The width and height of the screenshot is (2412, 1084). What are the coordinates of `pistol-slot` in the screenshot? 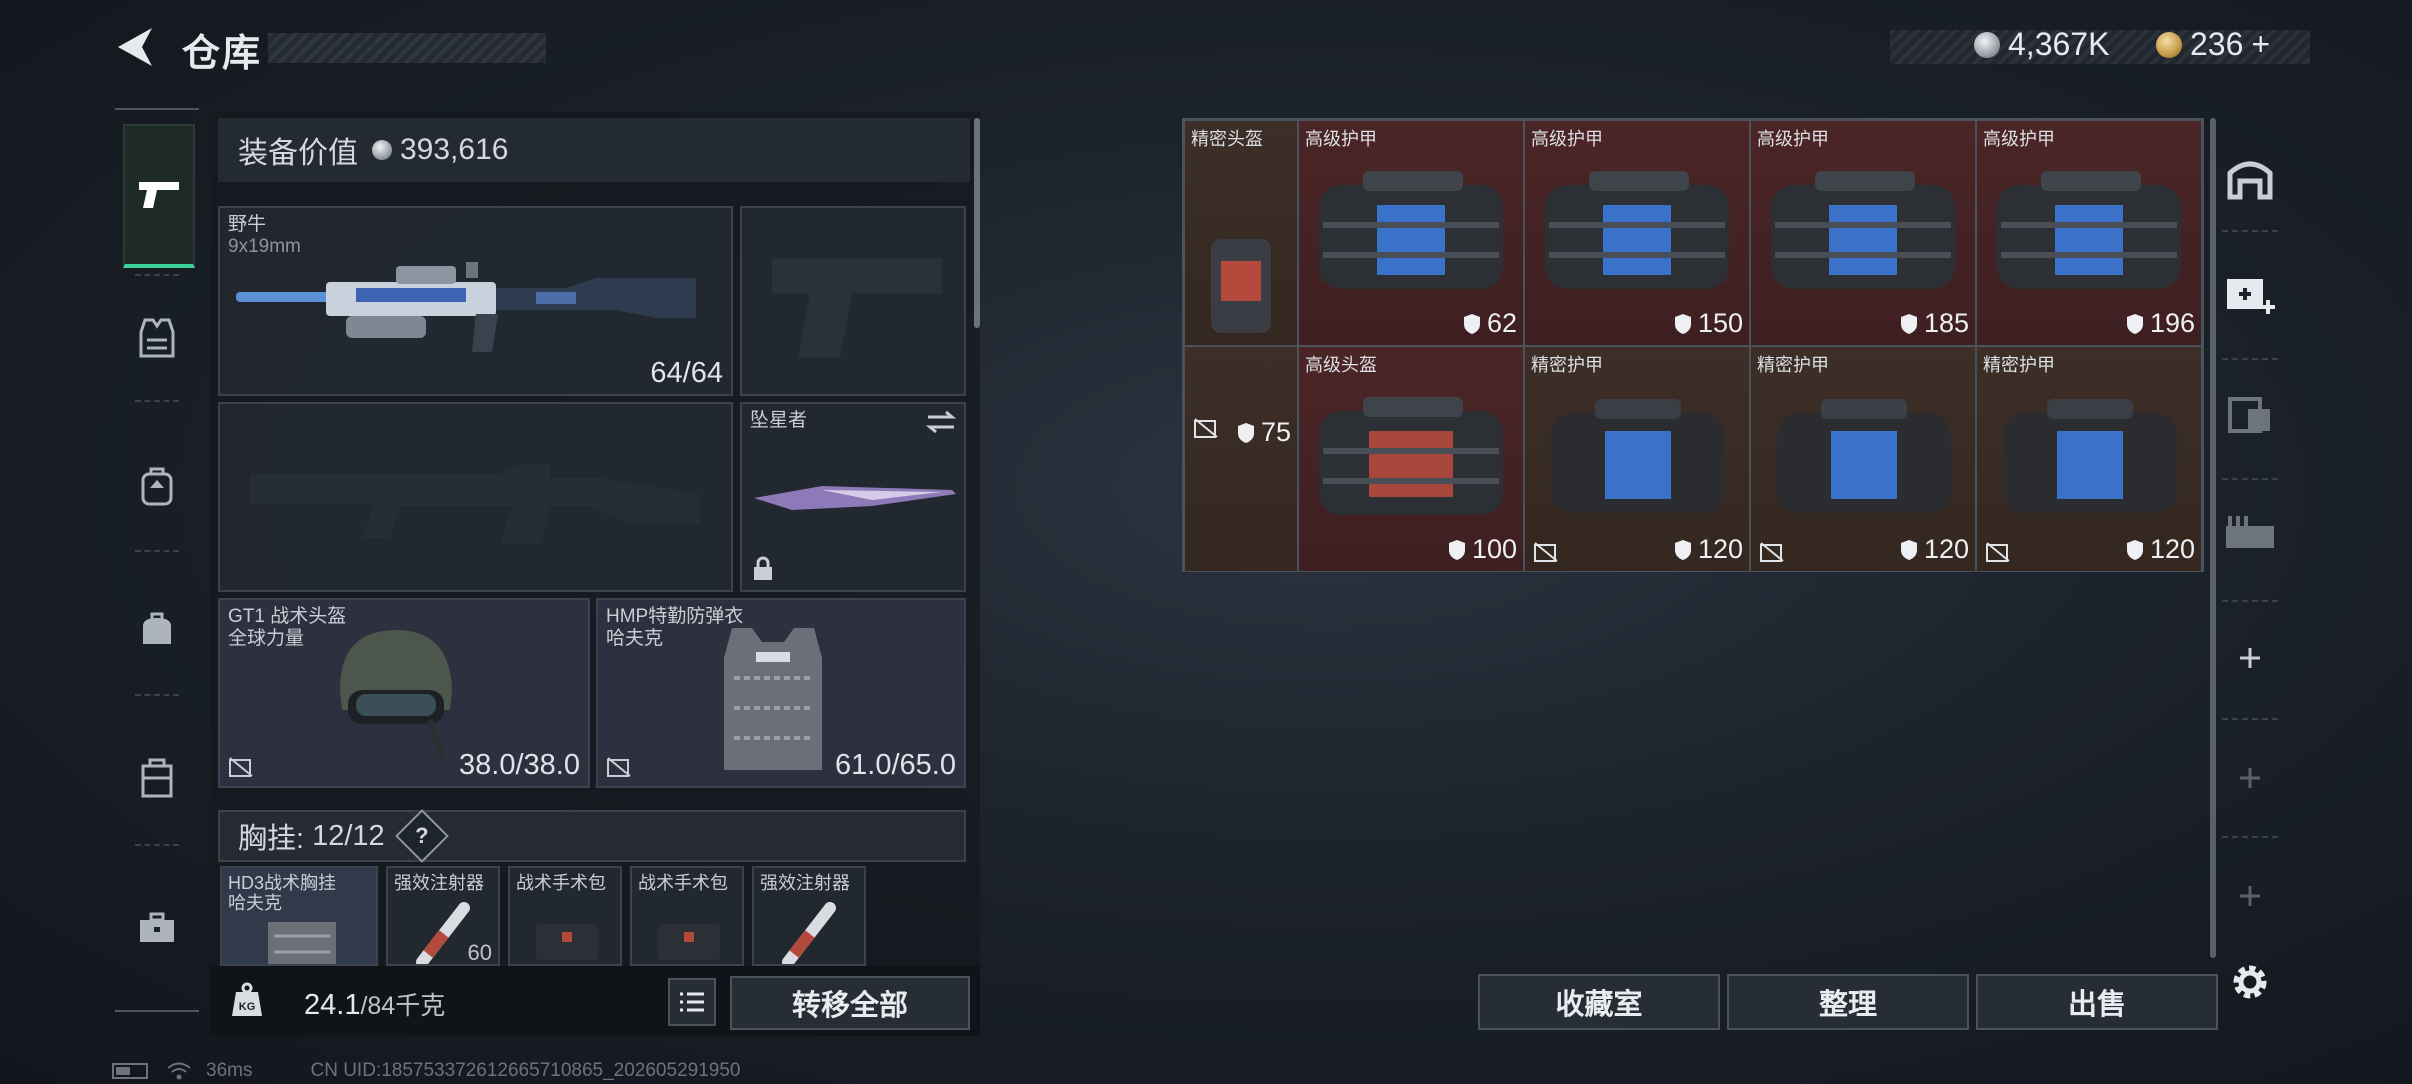 It's located at (853, 301).